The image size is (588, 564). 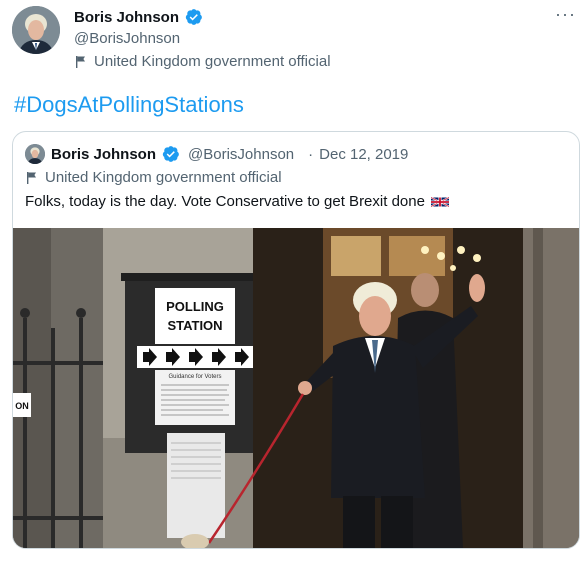 What do you see at coordinates (129, 105) in the screenshot?
I see `hashtag-link: #DogsAtPollingStations` at bounding box center [129, 105].